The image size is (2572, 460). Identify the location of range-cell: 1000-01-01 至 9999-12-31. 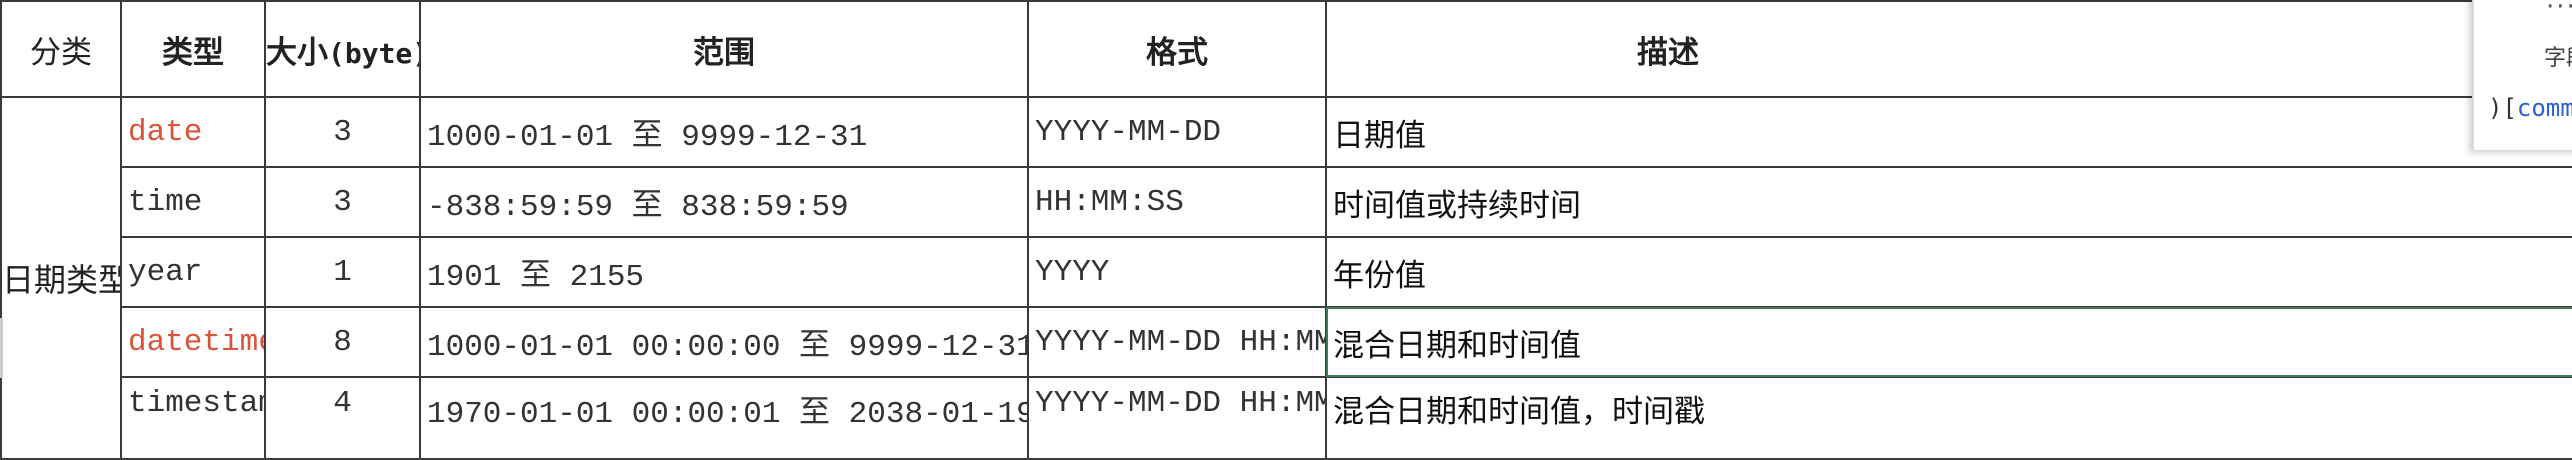
(724, 132).